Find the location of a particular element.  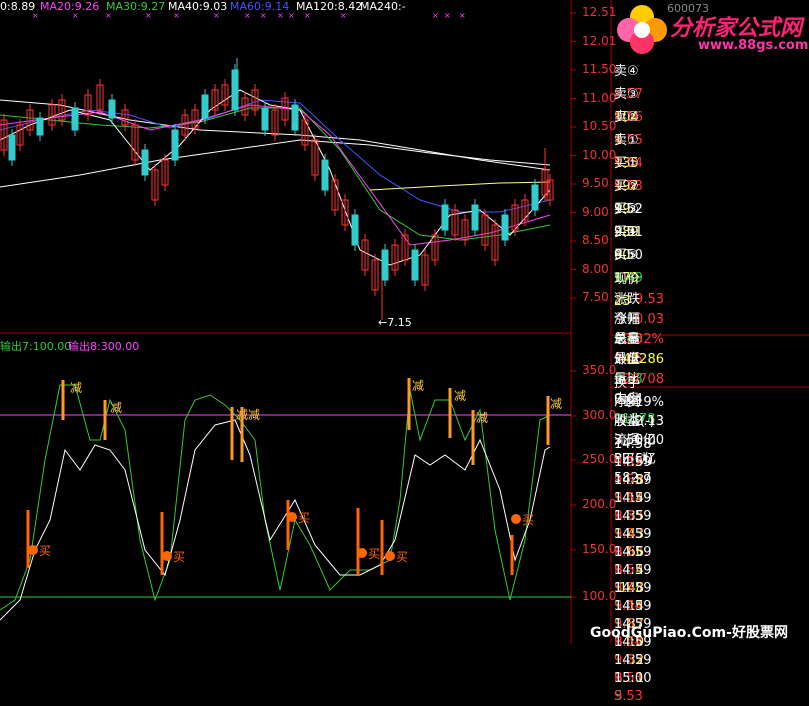

order-label: 卖② is located at coordinates (626, 117).